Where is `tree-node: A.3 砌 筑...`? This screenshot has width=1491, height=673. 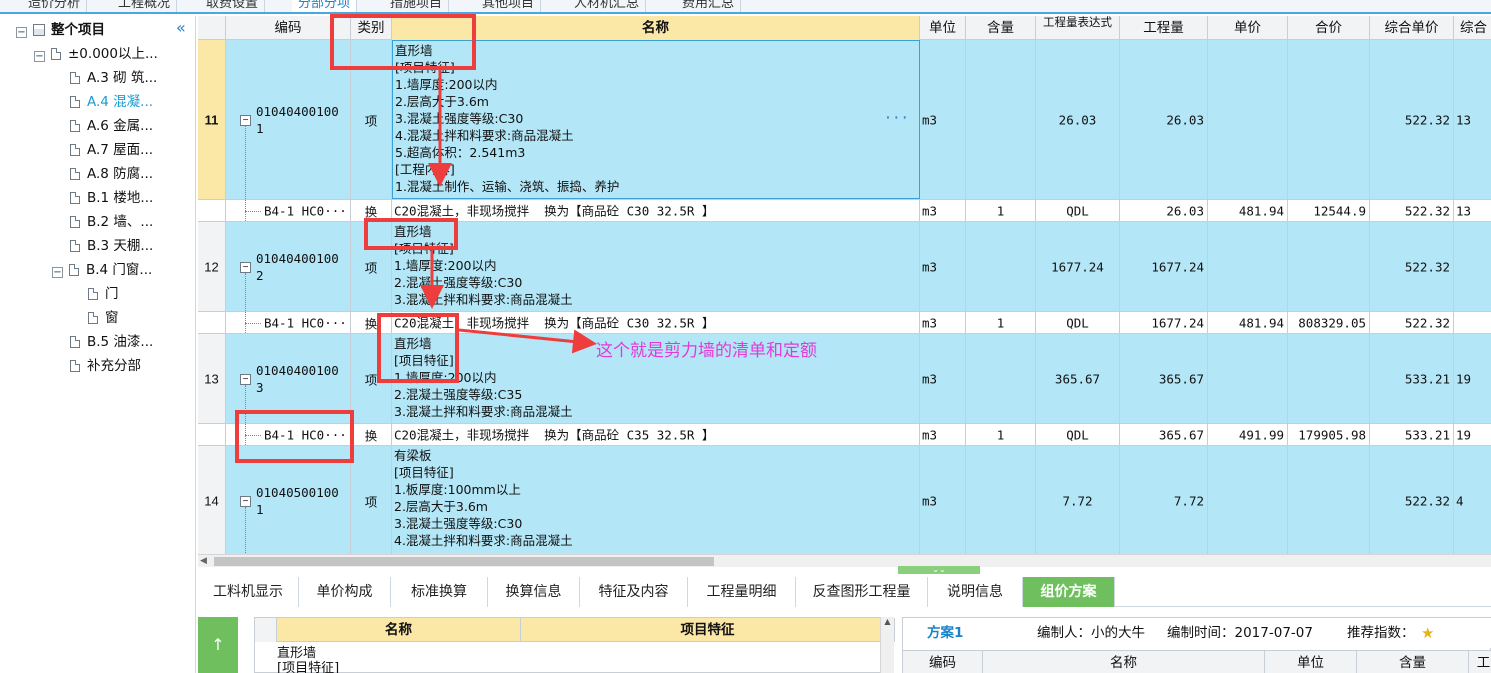 tree-node: A.3 砌 筑... is located at coordinates (113, 78).